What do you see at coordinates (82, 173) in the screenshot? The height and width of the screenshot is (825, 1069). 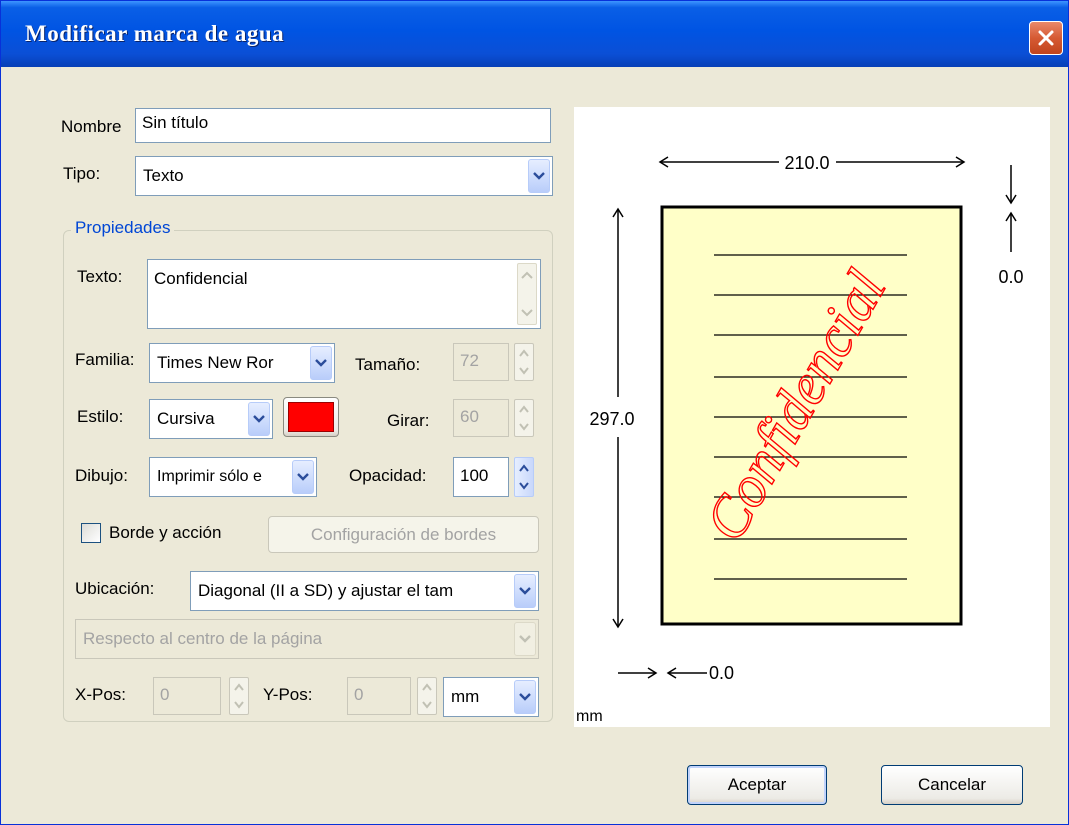 I see `type-label: Tipo:` at bounding box center [82, 173].